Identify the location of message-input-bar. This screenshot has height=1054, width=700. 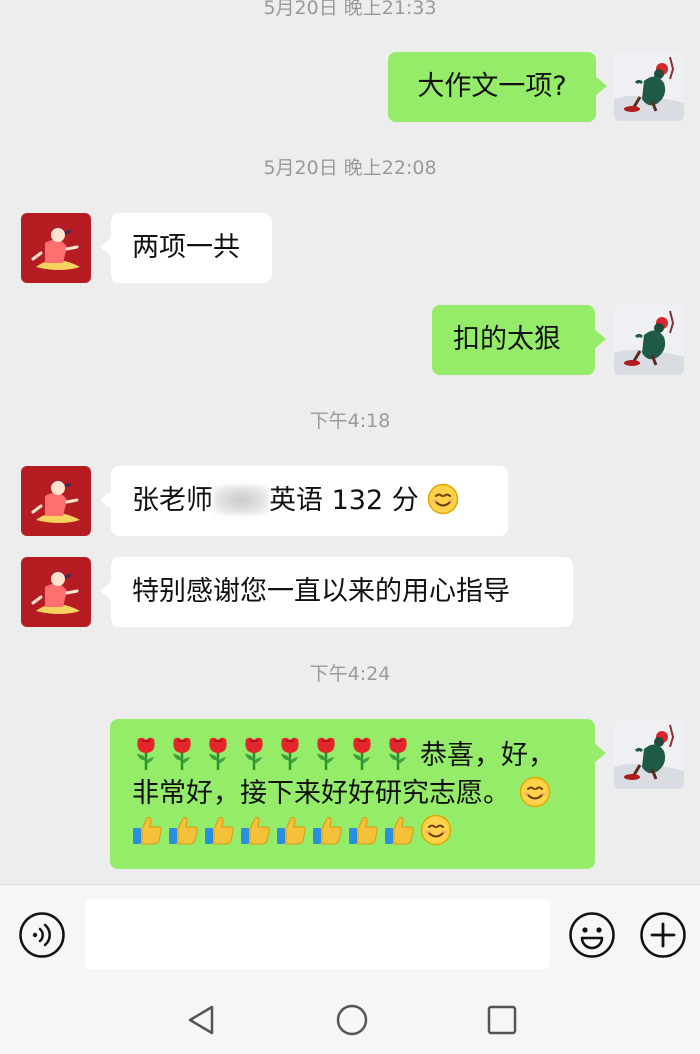
(350, 937).